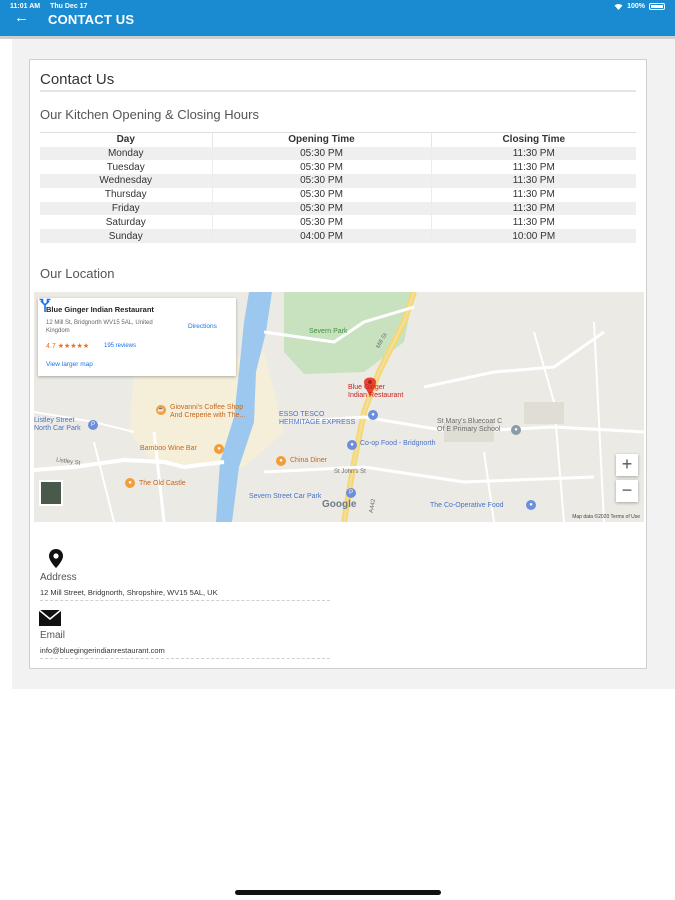  What do you see at coordinates (470, 425) in the screenshot?
I see `map-label-st-marys: St Mary's Bluecoat C Of E Primary School` at bounding box center [470, 425].